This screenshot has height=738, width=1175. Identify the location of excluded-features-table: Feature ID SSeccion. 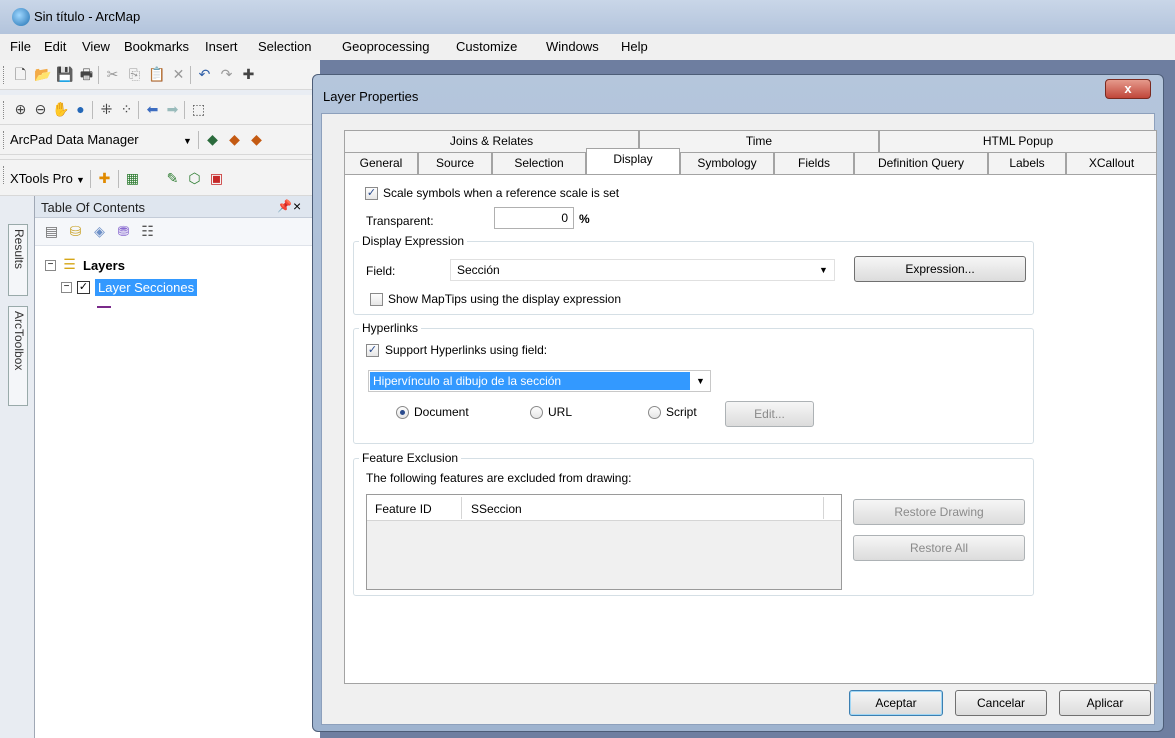
(604, 542).